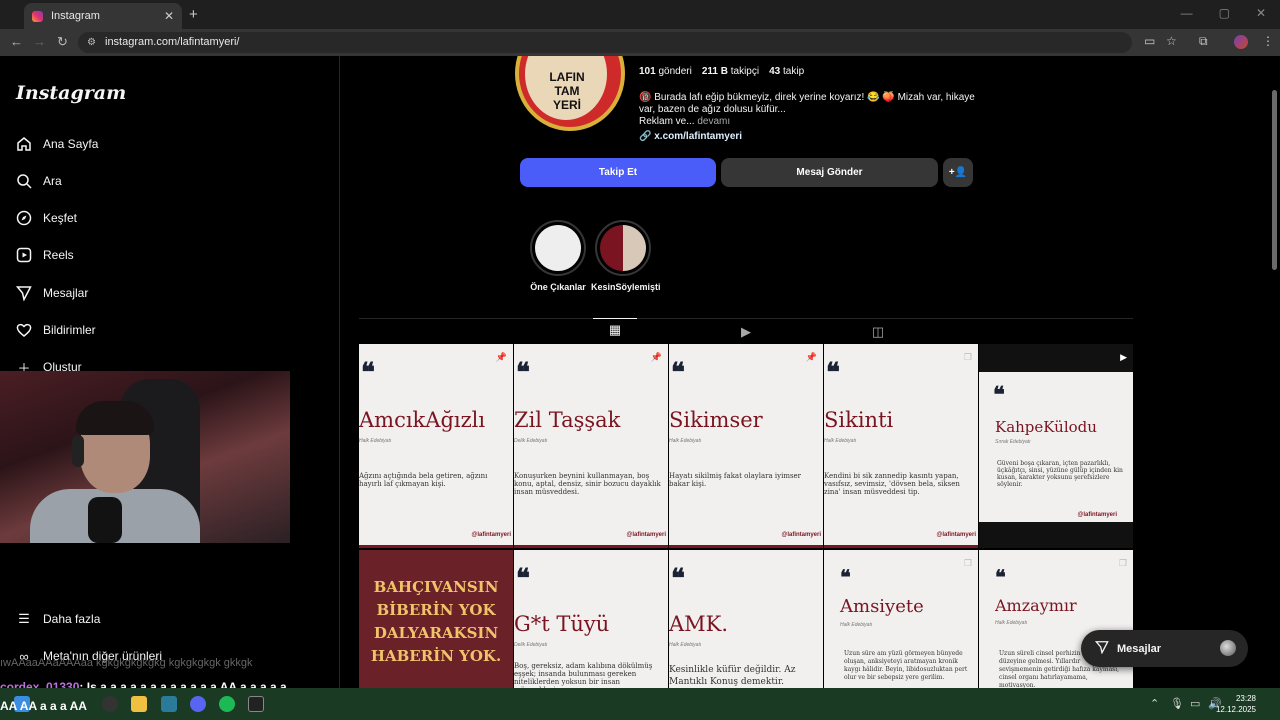  What do you see at coordinates (169, 16) in the screenshot?
I see `tab-close-icon: ✕` at bounding box center [169, 16].